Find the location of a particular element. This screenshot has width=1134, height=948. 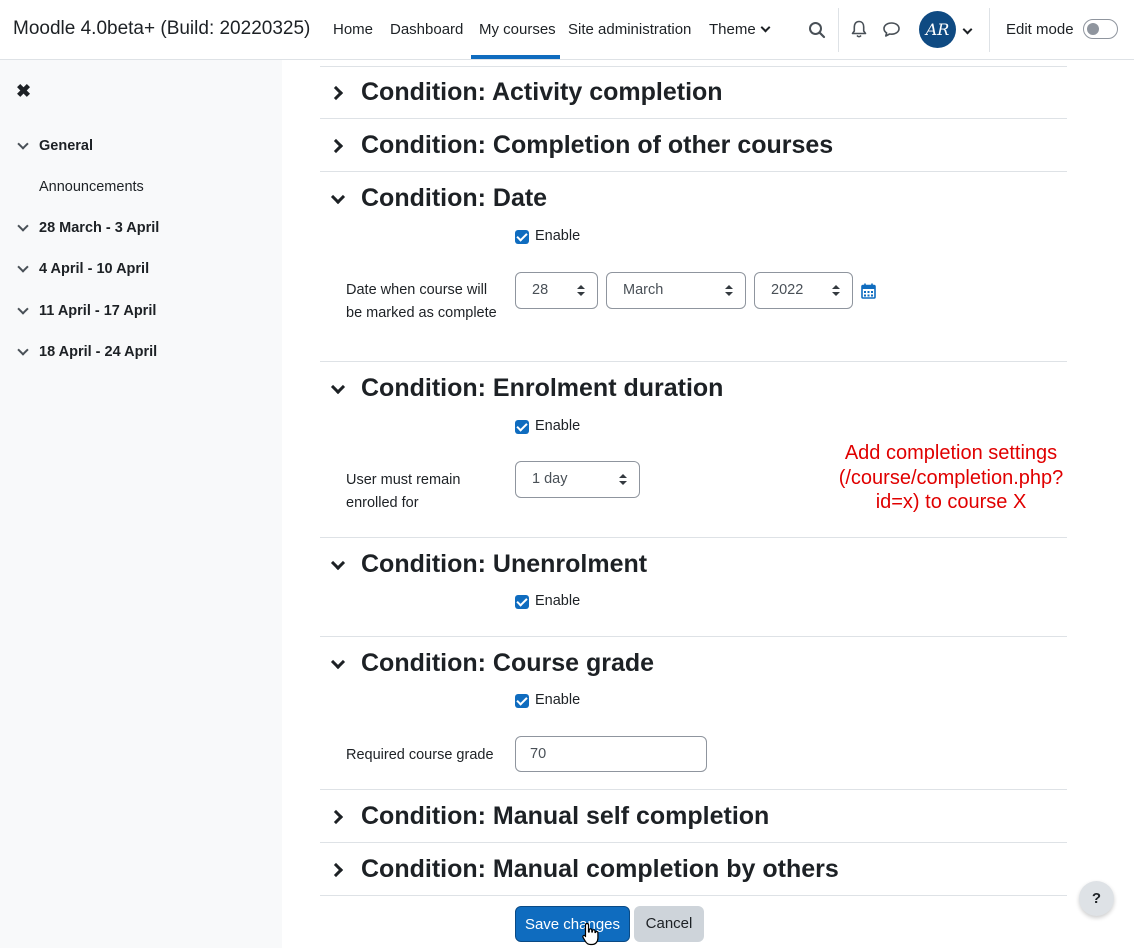

message-icon is located at coordinates (891, 29).